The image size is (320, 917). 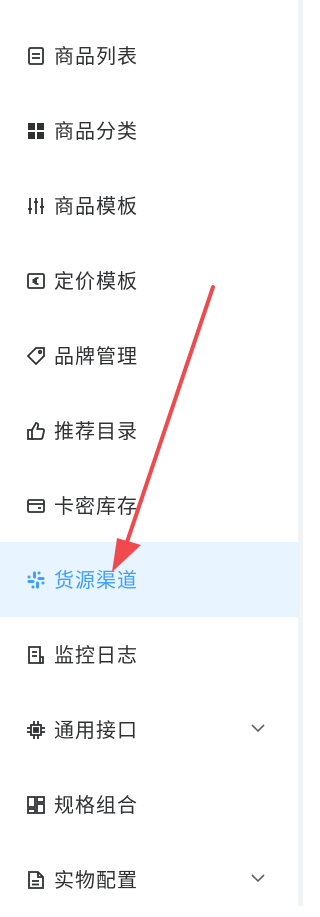 What do you see at coordinates (149, 729) in the screenshot?
I see `menu-item-general-interface: 通用接口` at bounding box center [149, 729].